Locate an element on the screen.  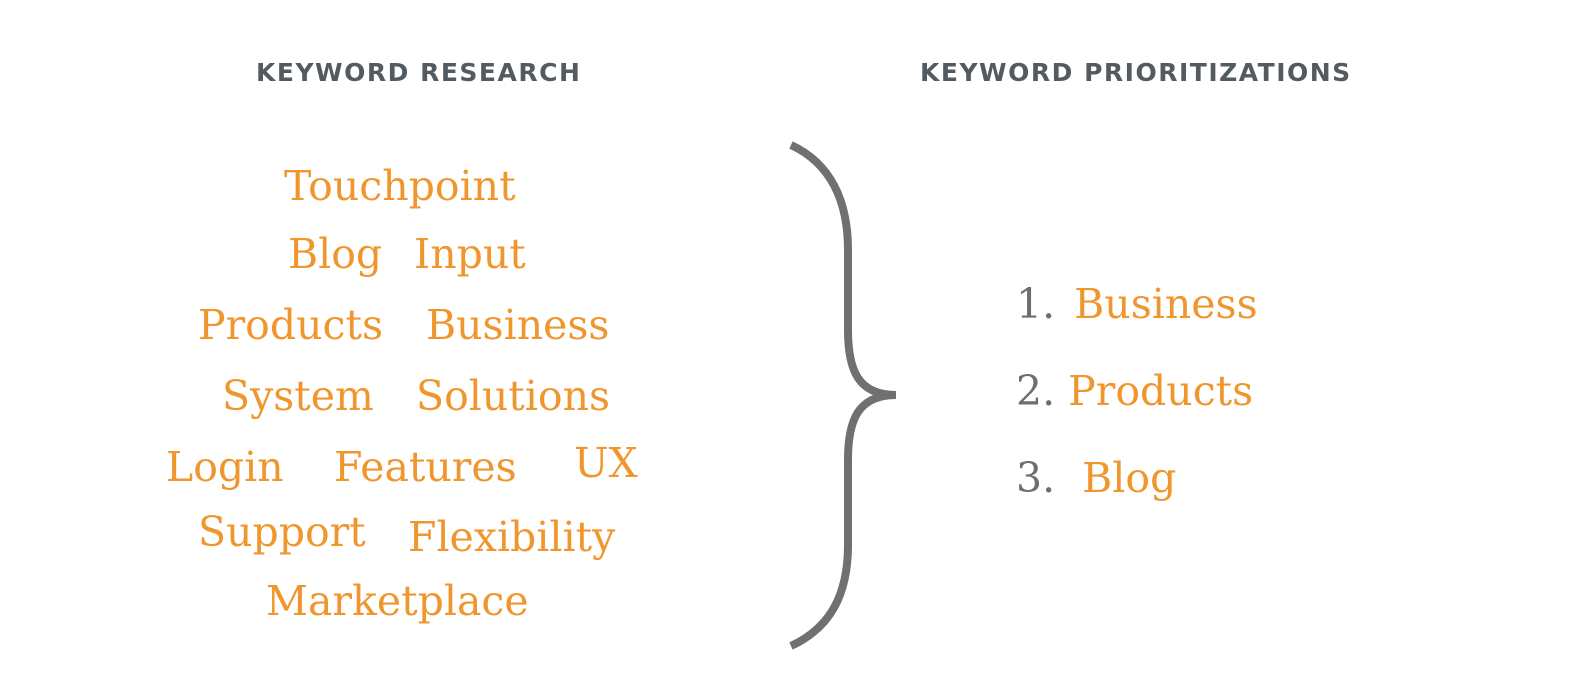
priority-item: 2. Products is located at coordinates (1134, 391).